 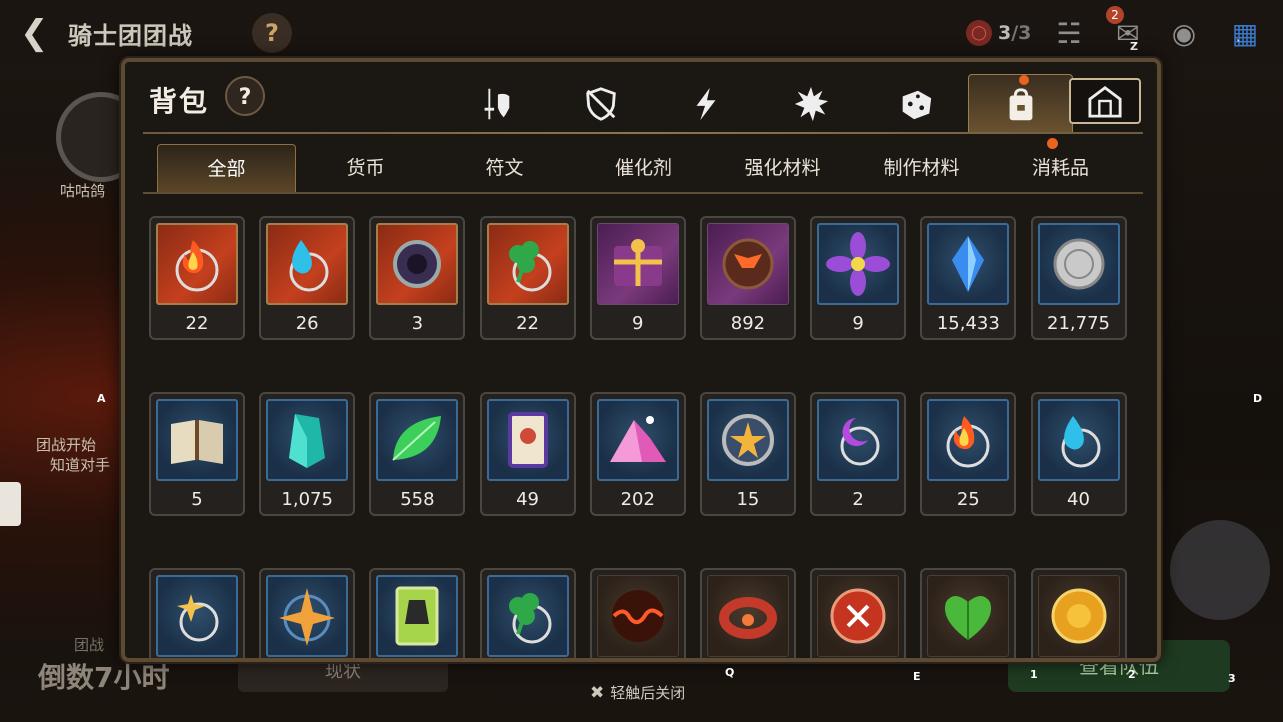 What do you see at coordinates (66, 445) in the screenshot?
I see `battle-text-1: 团战开始` at bounding box center [66, 445].